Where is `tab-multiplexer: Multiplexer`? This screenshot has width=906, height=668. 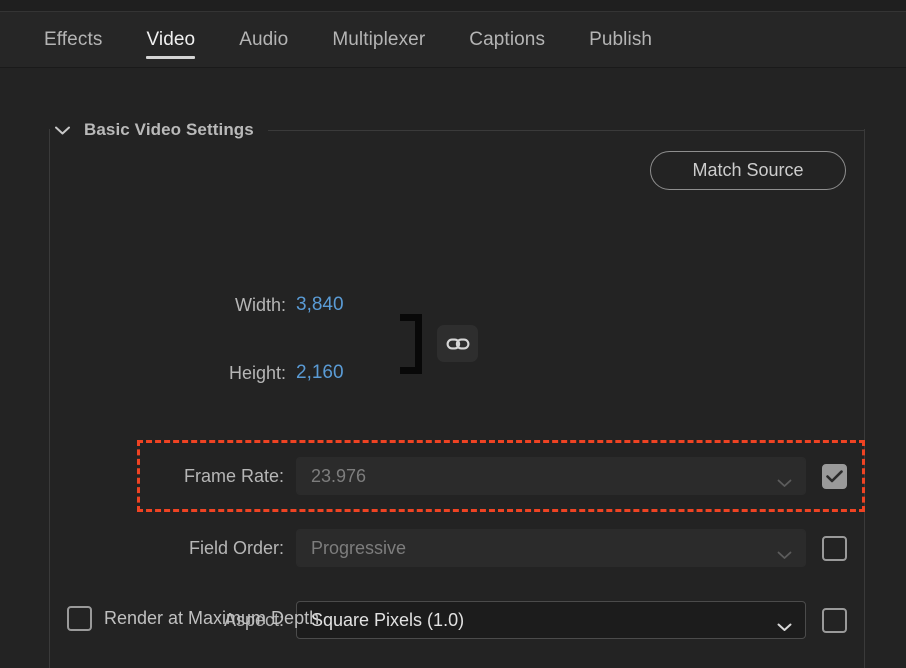 tab-multiplexer: Multiplexer is located at coordinates (378, 40).